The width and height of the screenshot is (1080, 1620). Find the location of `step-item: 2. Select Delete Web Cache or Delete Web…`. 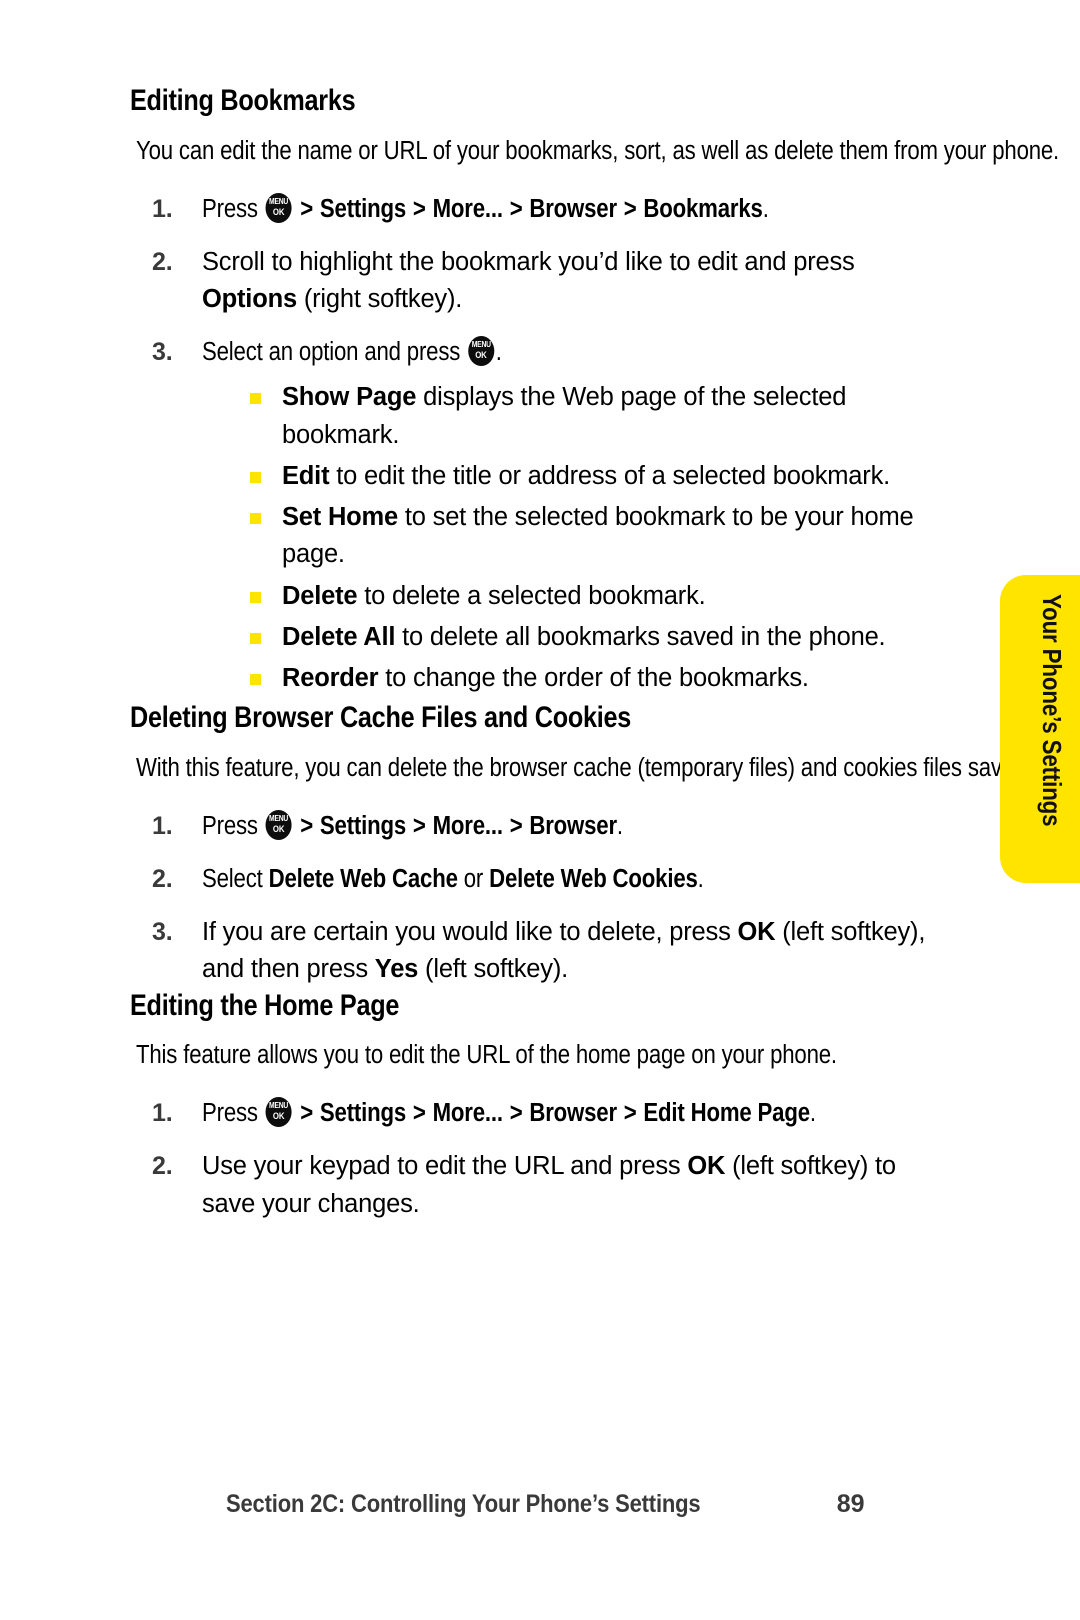

step-item: 2. Select Delete Web Cache or Delete Web… is located at coordinates (540, 879).